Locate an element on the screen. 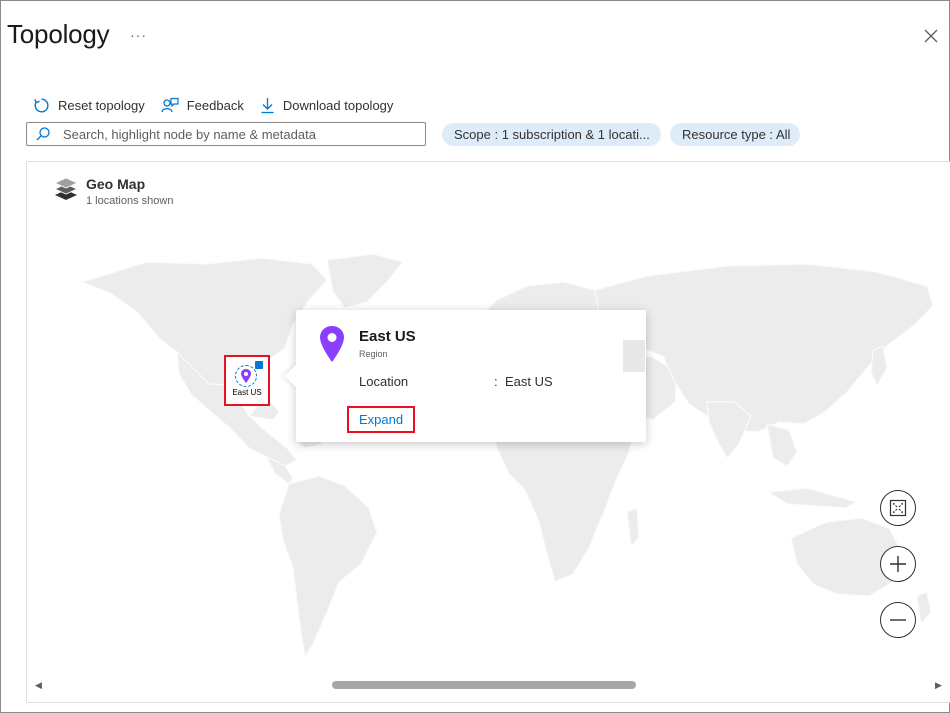 This screenshot has height=713, width=950. expand-link: Expand is located at coordinates (381, 419).